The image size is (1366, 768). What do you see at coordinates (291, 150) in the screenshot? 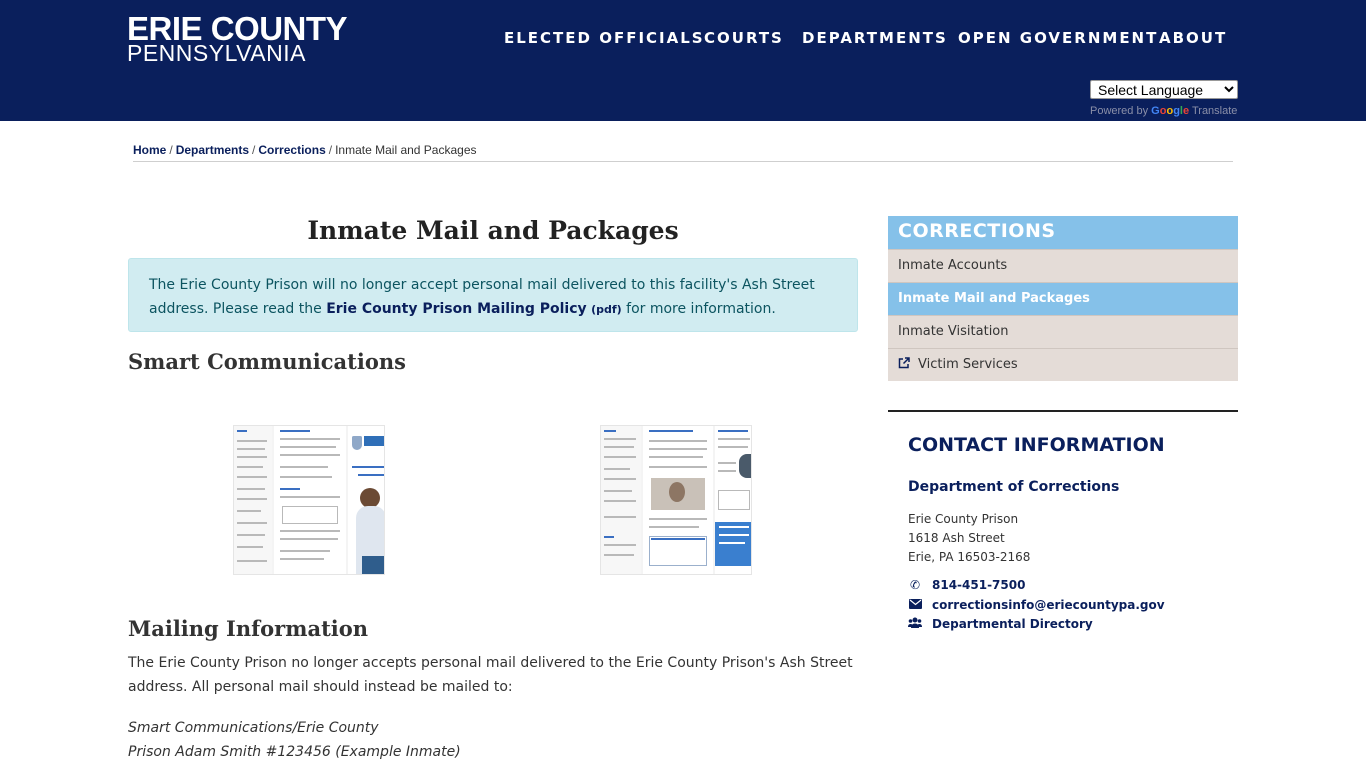
I see `breadcrumb-corrections: Corrections` at bounding box center [291, 150].